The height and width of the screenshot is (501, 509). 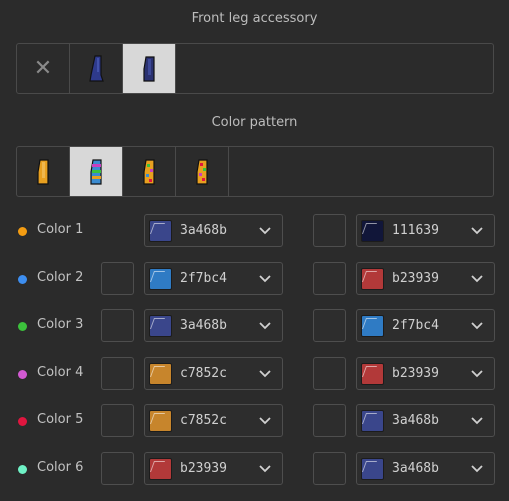 What do you see at coordinates (255, 171) in the screenshot?
I see `color-pattern-picker` at bounding box center [255, 171].